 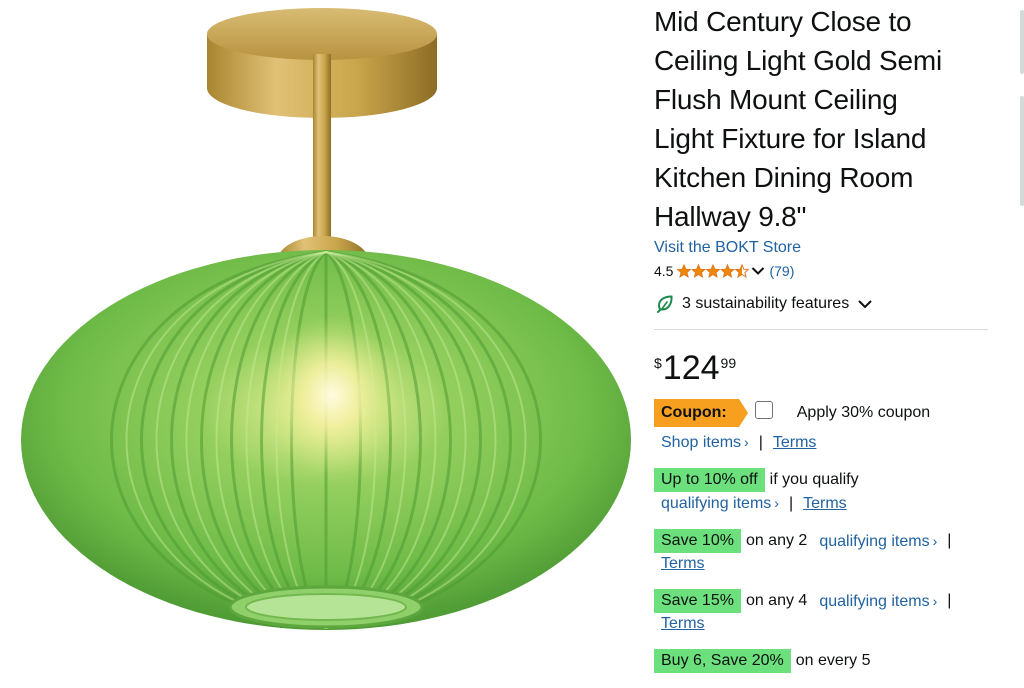 What do you see at coordinates (730, 216) in the screenshot?
I see `title-line: Hallway 9.8"` at bounding box center [730, 216].